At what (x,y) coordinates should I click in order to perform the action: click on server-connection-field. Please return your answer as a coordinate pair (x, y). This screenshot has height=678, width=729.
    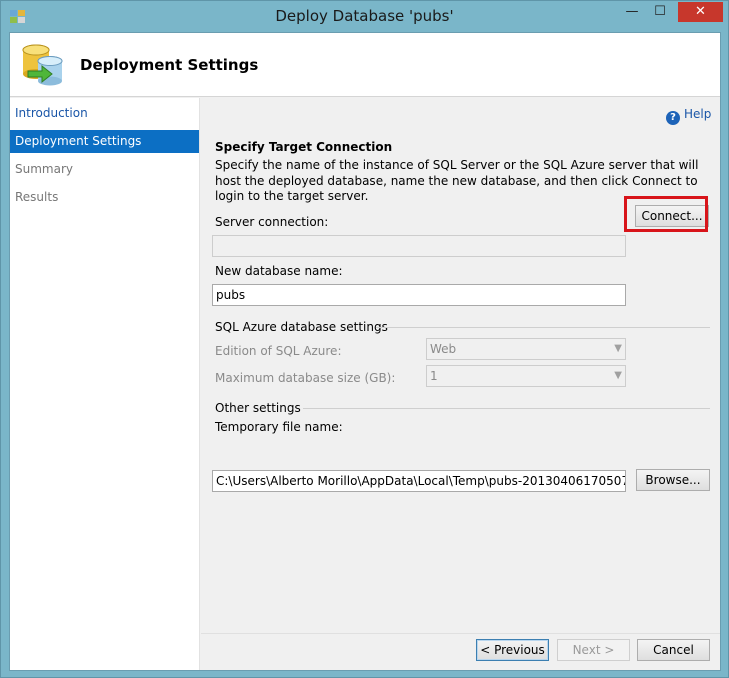
    Looking at the image, I should click on (419, 246).